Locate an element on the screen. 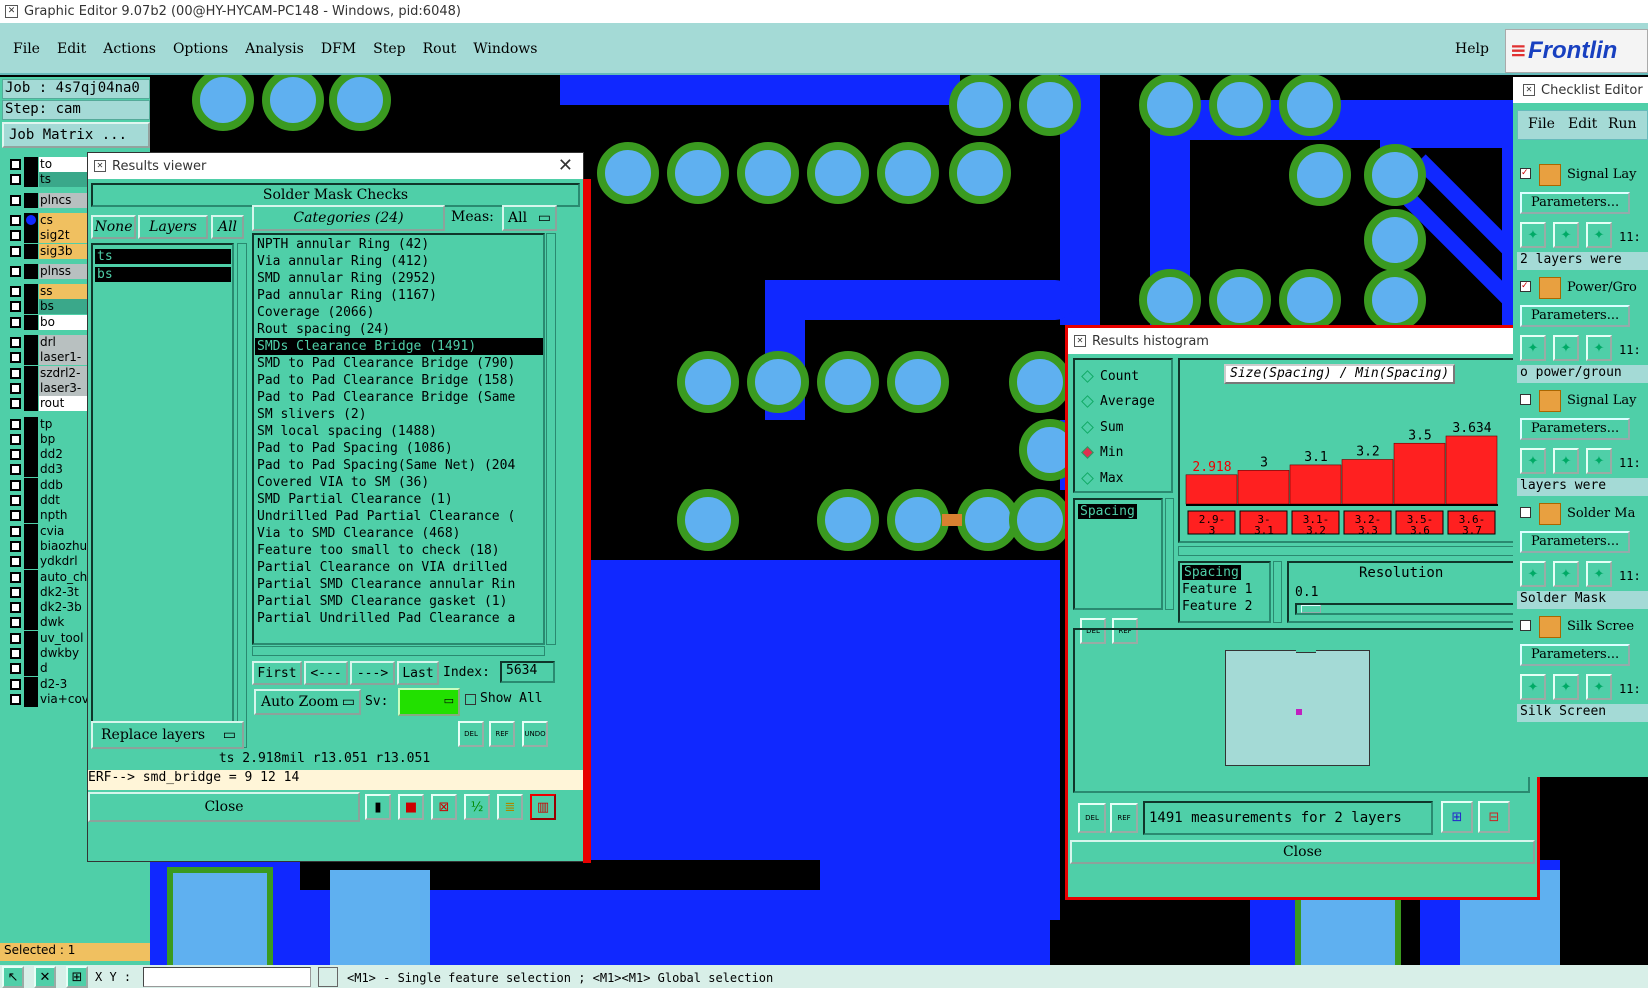 This screenshot has height=988, width=1648. layer-name: szdrl2- is located at coordinates (63, 373).